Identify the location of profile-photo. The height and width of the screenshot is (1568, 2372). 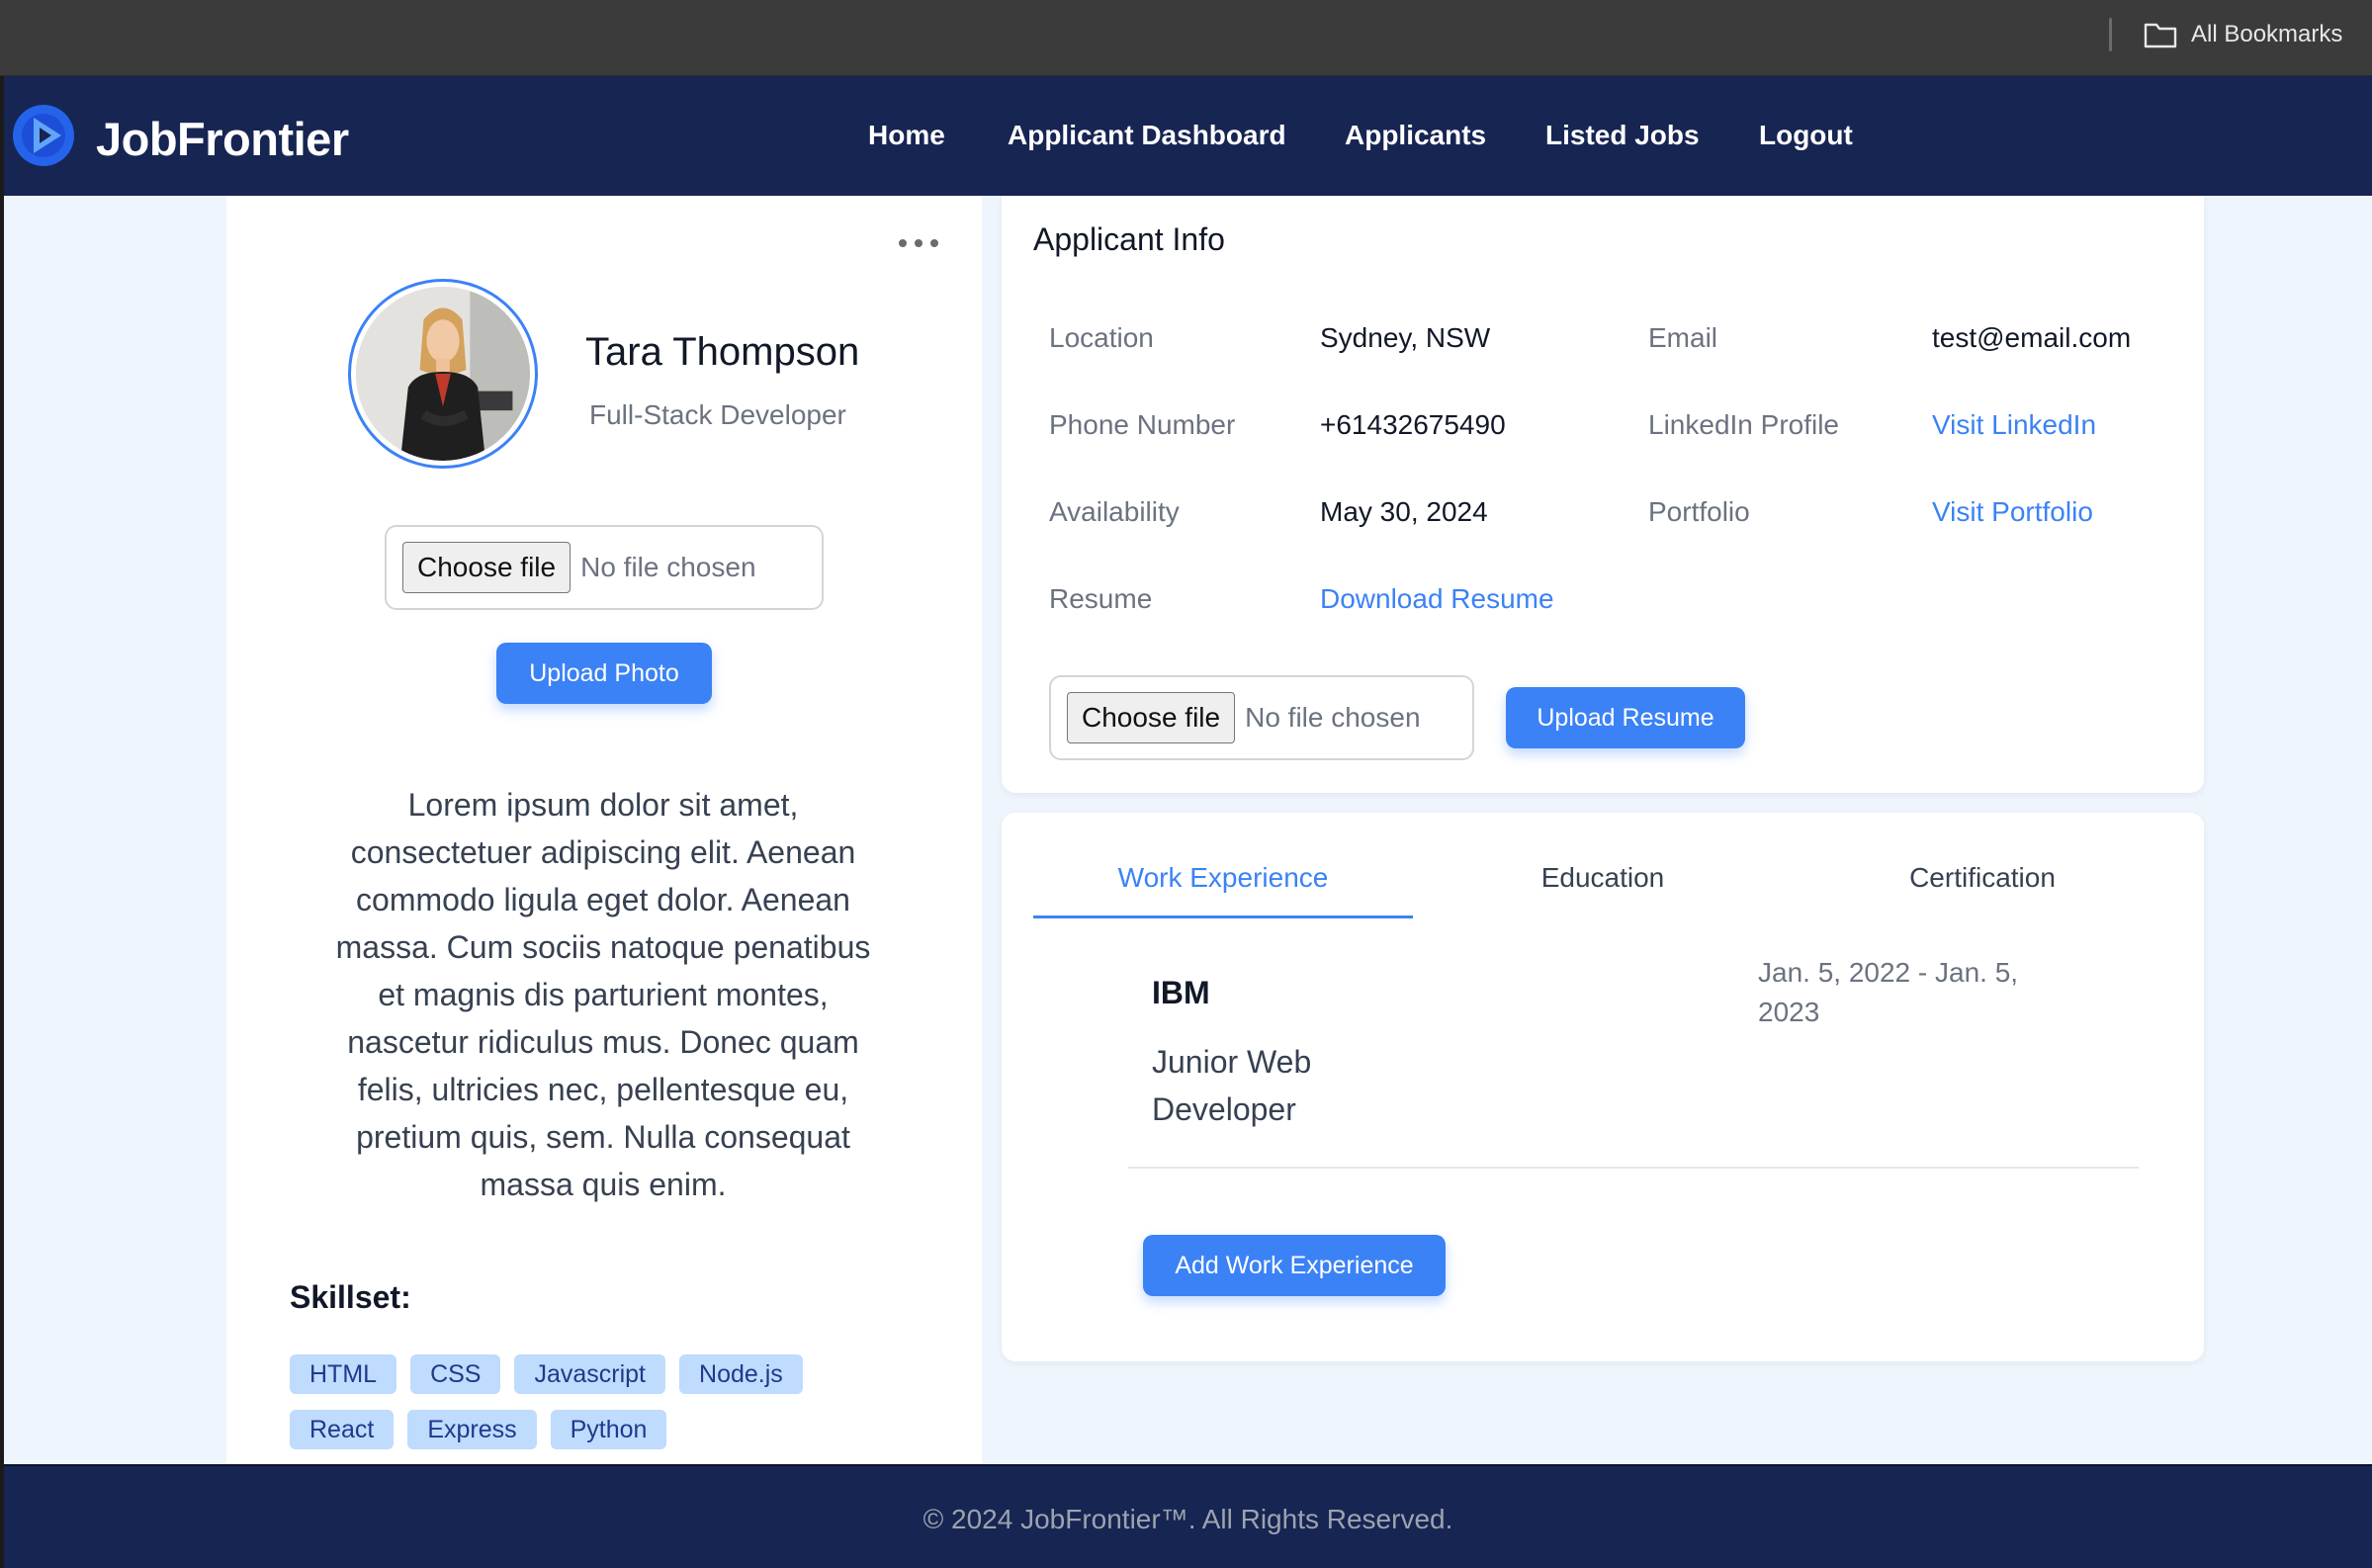
(443, 374).